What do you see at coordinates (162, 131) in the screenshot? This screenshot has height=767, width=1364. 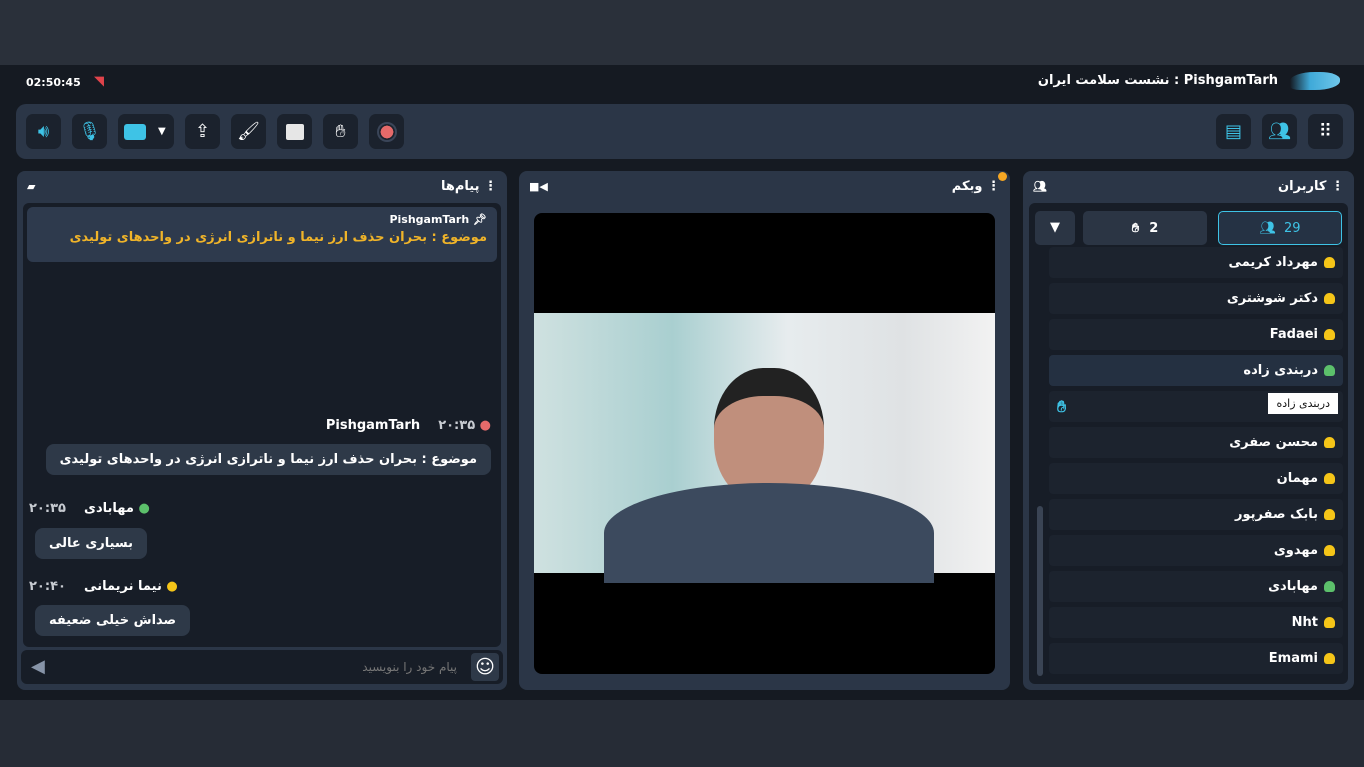 I see `dropdown-icon: ▼` at bounding box center [162, 131].